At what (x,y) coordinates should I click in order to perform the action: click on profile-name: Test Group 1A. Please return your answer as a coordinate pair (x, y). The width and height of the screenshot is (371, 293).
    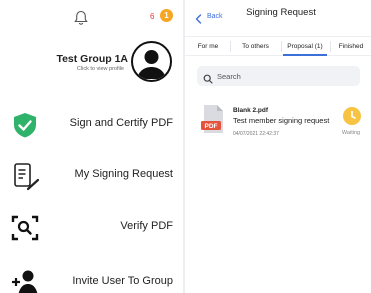
    Looking at the image, I should click on (92, 59).